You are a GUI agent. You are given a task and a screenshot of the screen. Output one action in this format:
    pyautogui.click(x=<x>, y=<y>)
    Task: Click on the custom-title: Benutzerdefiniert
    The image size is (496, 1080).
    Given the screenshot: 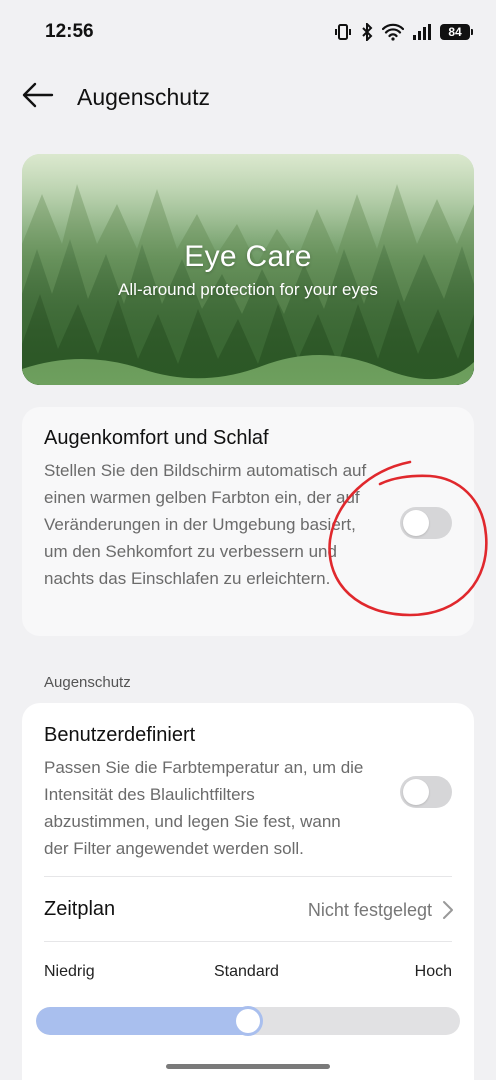 What is the action you would take?
    pyautogui.click(x=120, y=735)
    